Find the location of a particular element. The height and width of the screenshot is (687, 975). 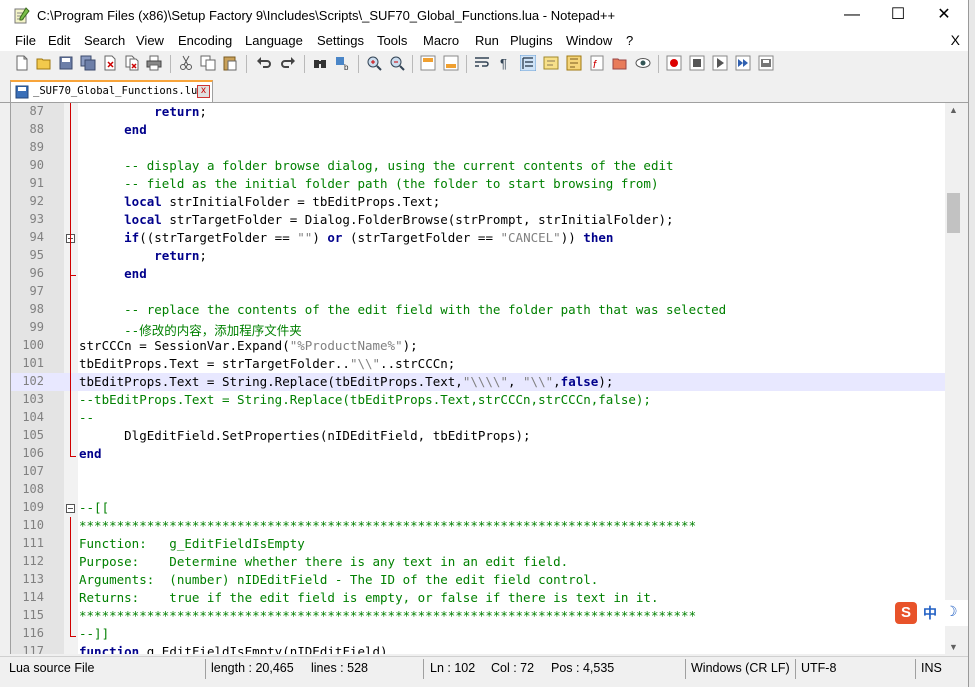

ime-toolbar: S 中 ☽ is located at coordinates (930, 613).